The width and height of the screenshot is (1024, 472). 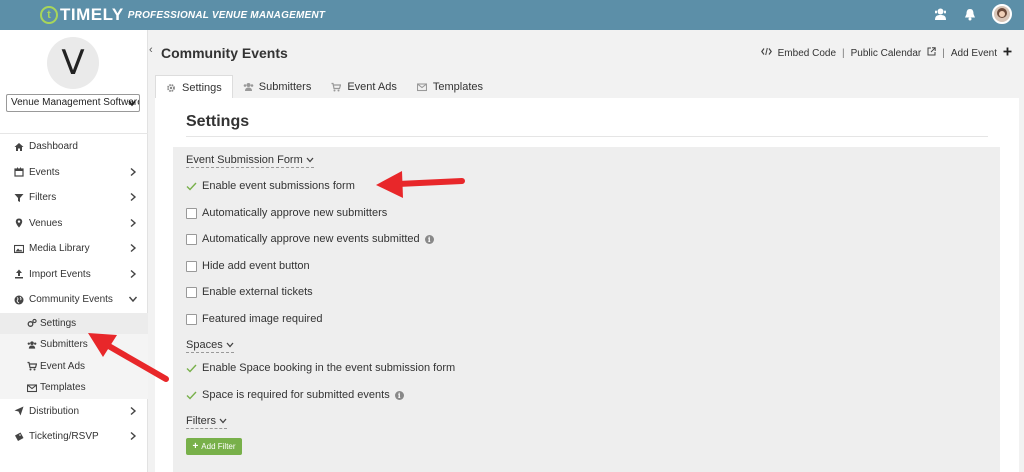 I want to click on event-submission-form-toggle: Event Submission Form, so click(x=250, y=161).